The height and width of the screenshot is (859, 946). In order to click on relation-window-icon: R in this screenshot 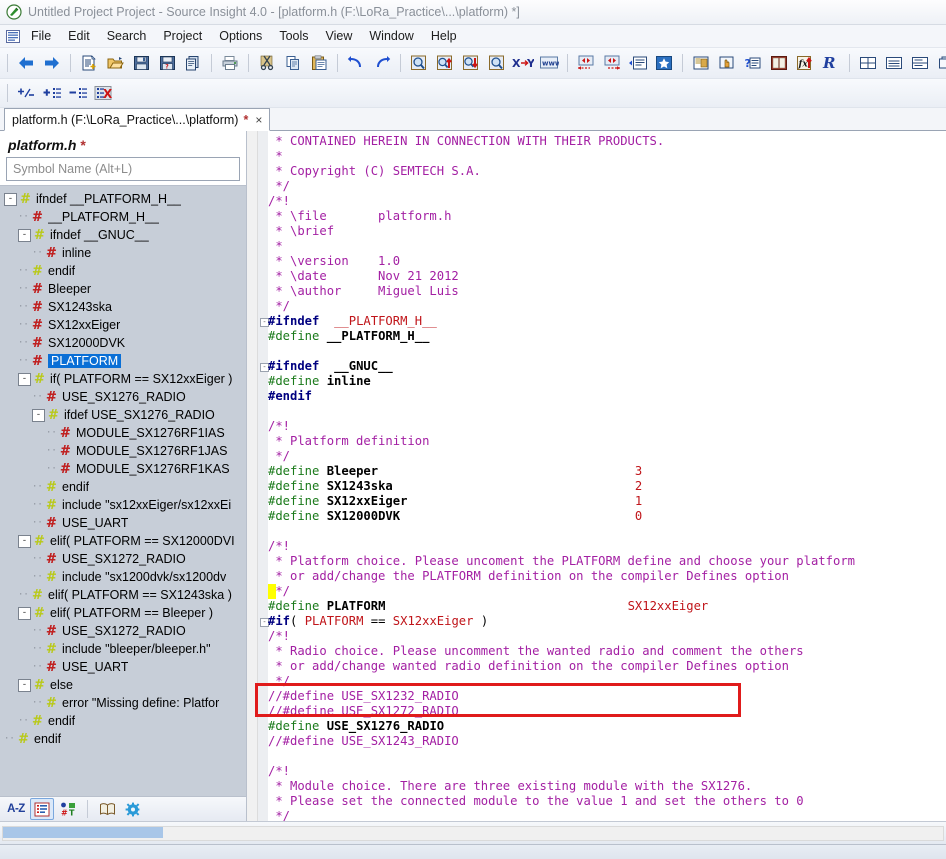, I will do `click(831, 63)`.